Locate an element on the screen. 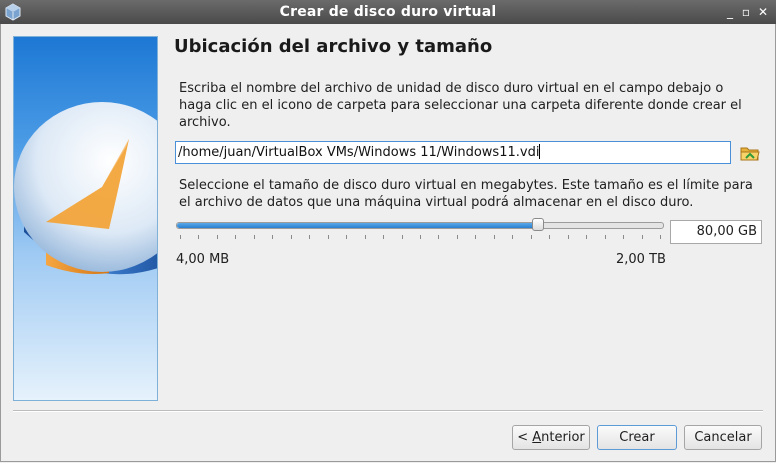 The height and width of the screenshot is (463, 776). cancel-button: Cancelar is located at coordinates (723, 437).